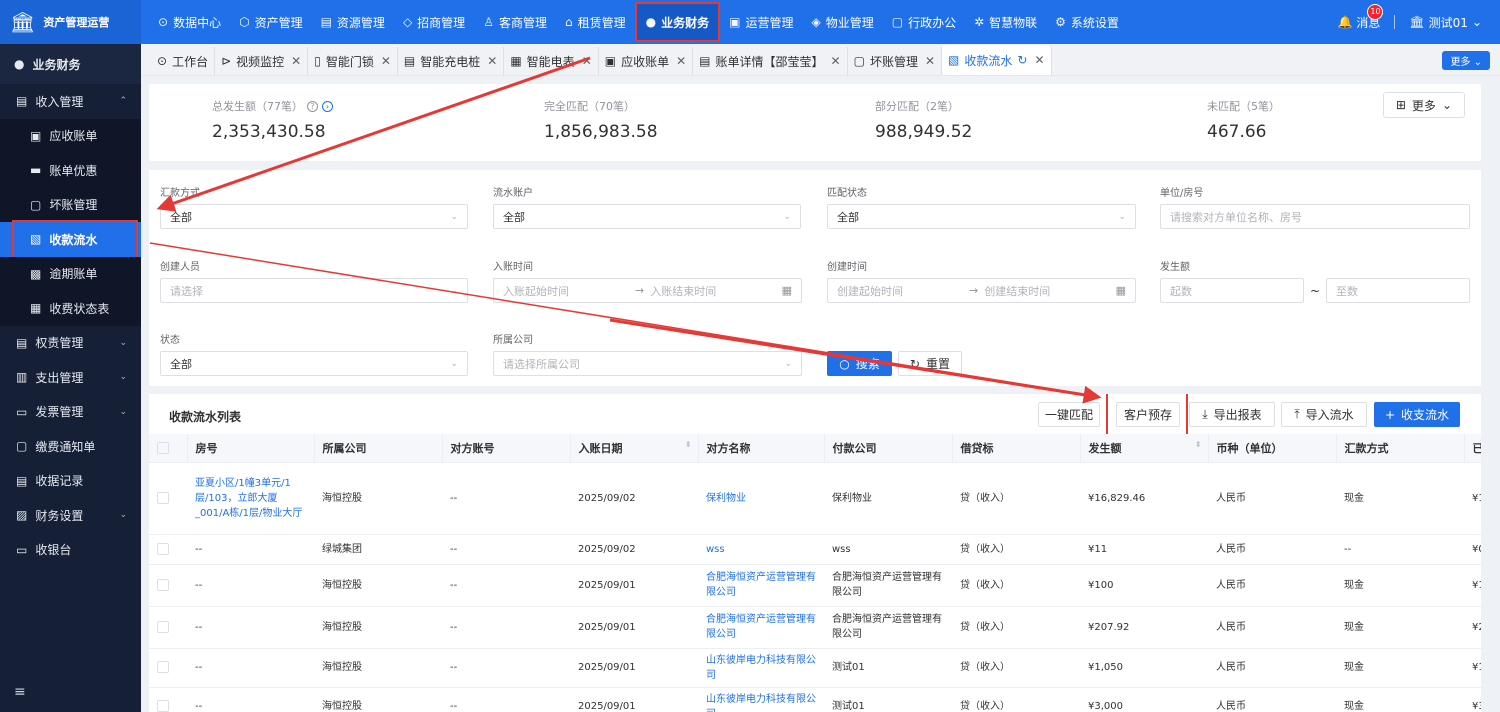  I want to click on help-icon: ?, so click(312, 106).